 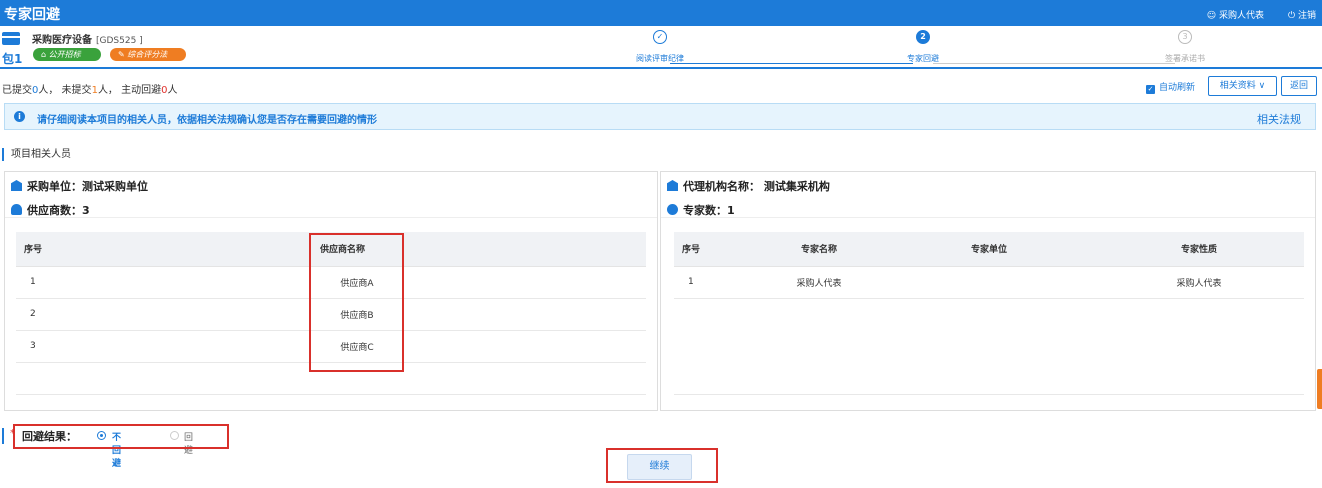 What do you see at coordinates (1150, 89) in the screenshot?
I see `checkbox-check-icon: ✓` at bounding box center [1150, 89].